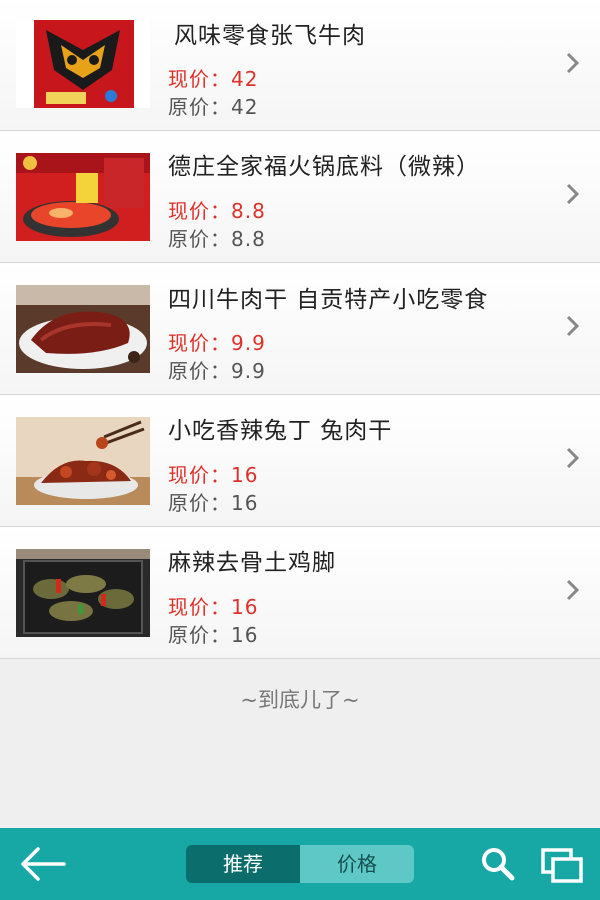  Describe the element at coordinates (213, 79) in the screenshot. I see `current-price: 现价：42` at that location.